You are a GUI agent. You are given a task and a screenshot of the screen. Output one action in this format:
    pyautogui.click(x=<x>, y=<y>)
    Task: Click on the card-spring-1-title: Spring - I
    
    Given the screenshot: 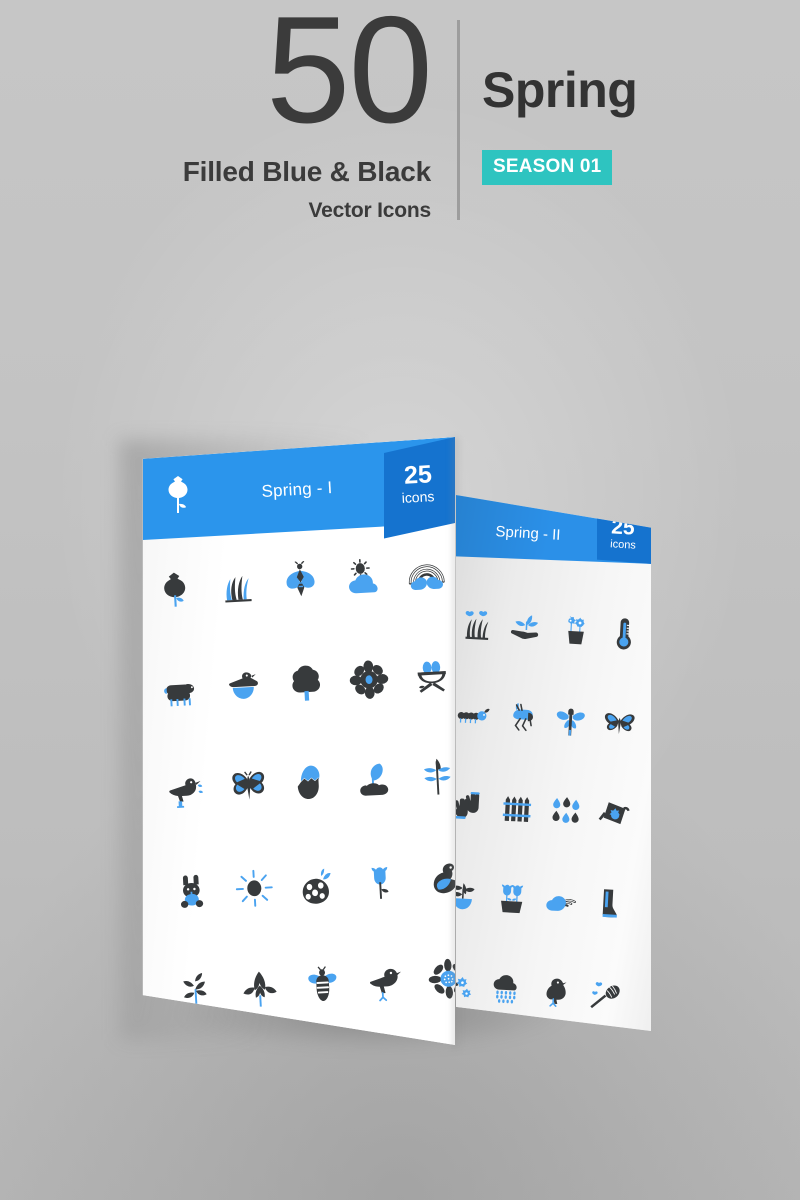 What is the action you would take?
    pyautogui.click(x=296, y=489)
    